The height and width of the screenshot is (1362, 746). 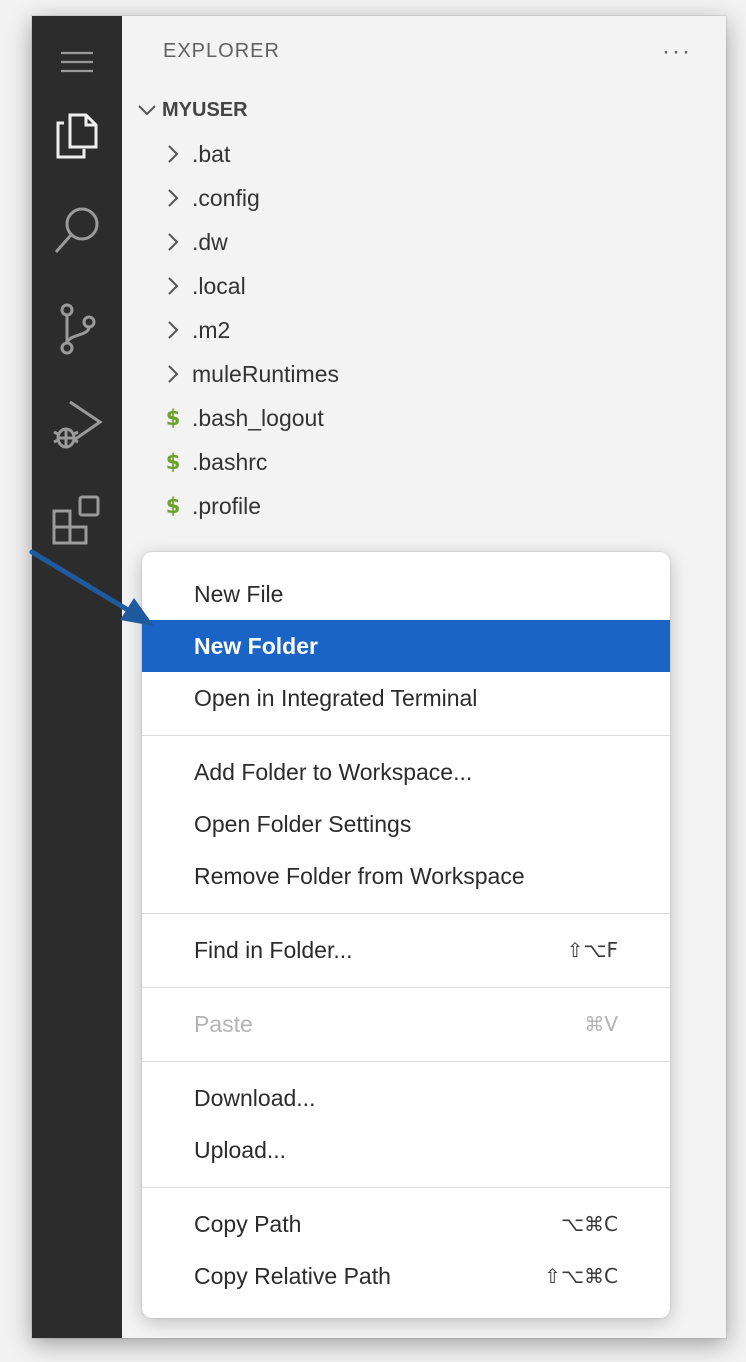 What do you see at coordinates (424, 418) in the screenshot?
I see `tree-file-row: $ .bash_logout` at bounding box center [424, 418].